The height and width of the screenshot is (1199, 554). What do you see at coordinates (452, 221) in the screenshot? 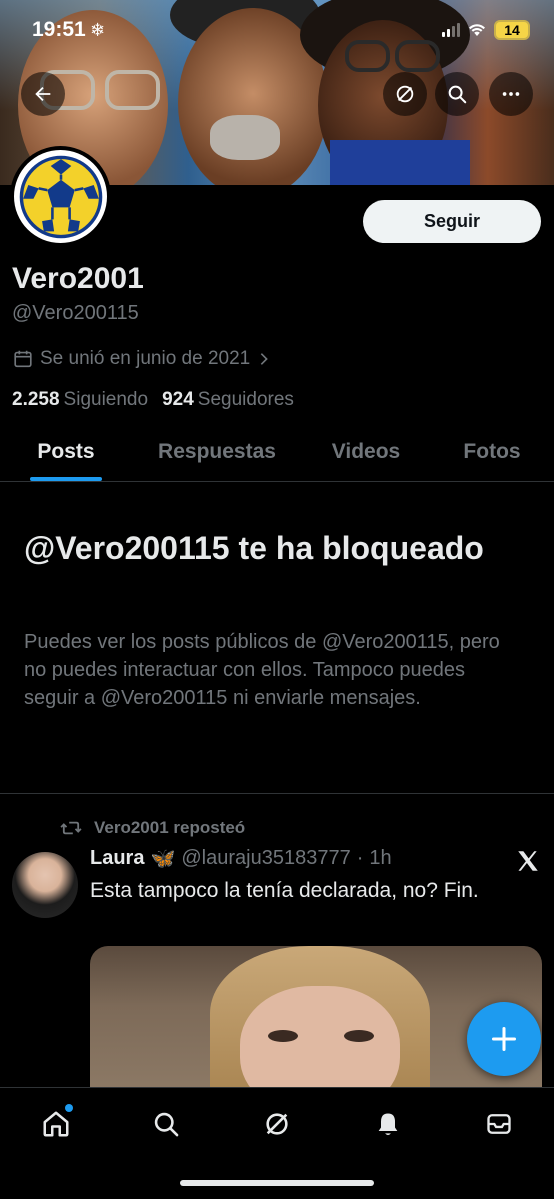
I see `follow-button: Seguir` at bounding box center [452, 221].